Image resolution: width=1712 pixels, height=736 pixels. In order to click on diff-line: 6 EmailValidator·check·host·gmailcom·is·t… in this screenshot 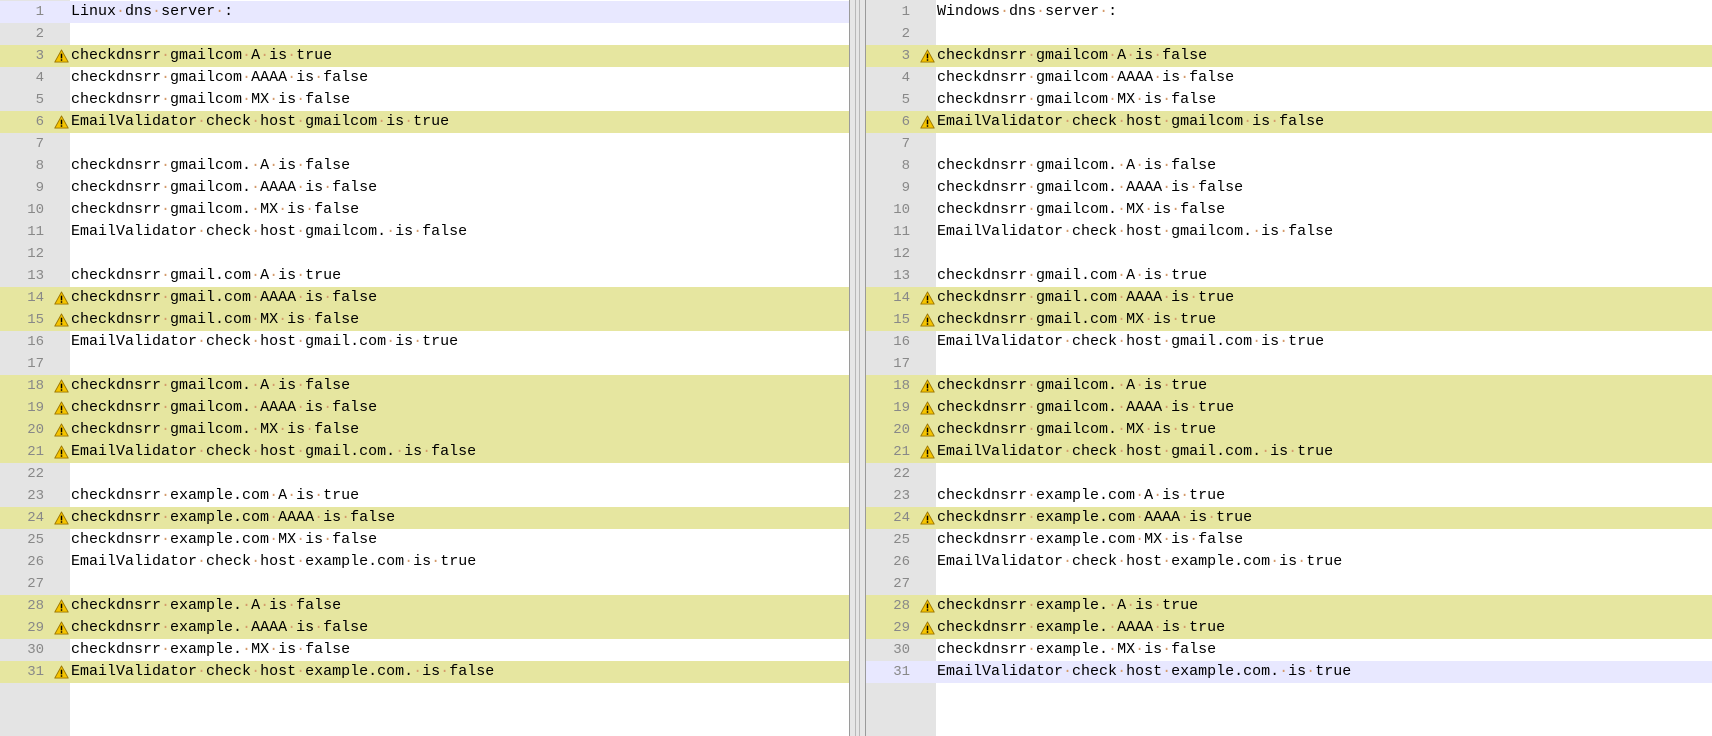, I will do `click(424, 122)`.